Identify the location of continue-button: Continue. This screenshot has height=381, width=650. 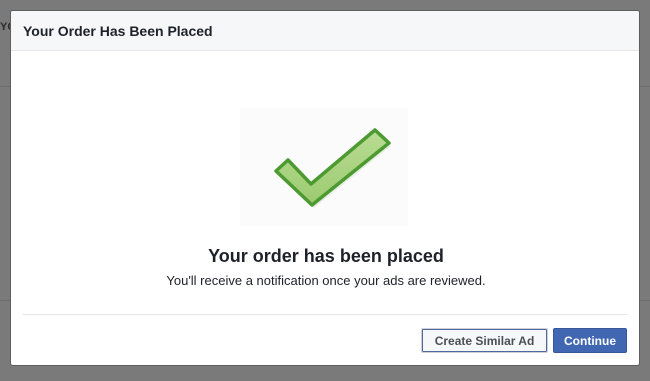
(590, 340).